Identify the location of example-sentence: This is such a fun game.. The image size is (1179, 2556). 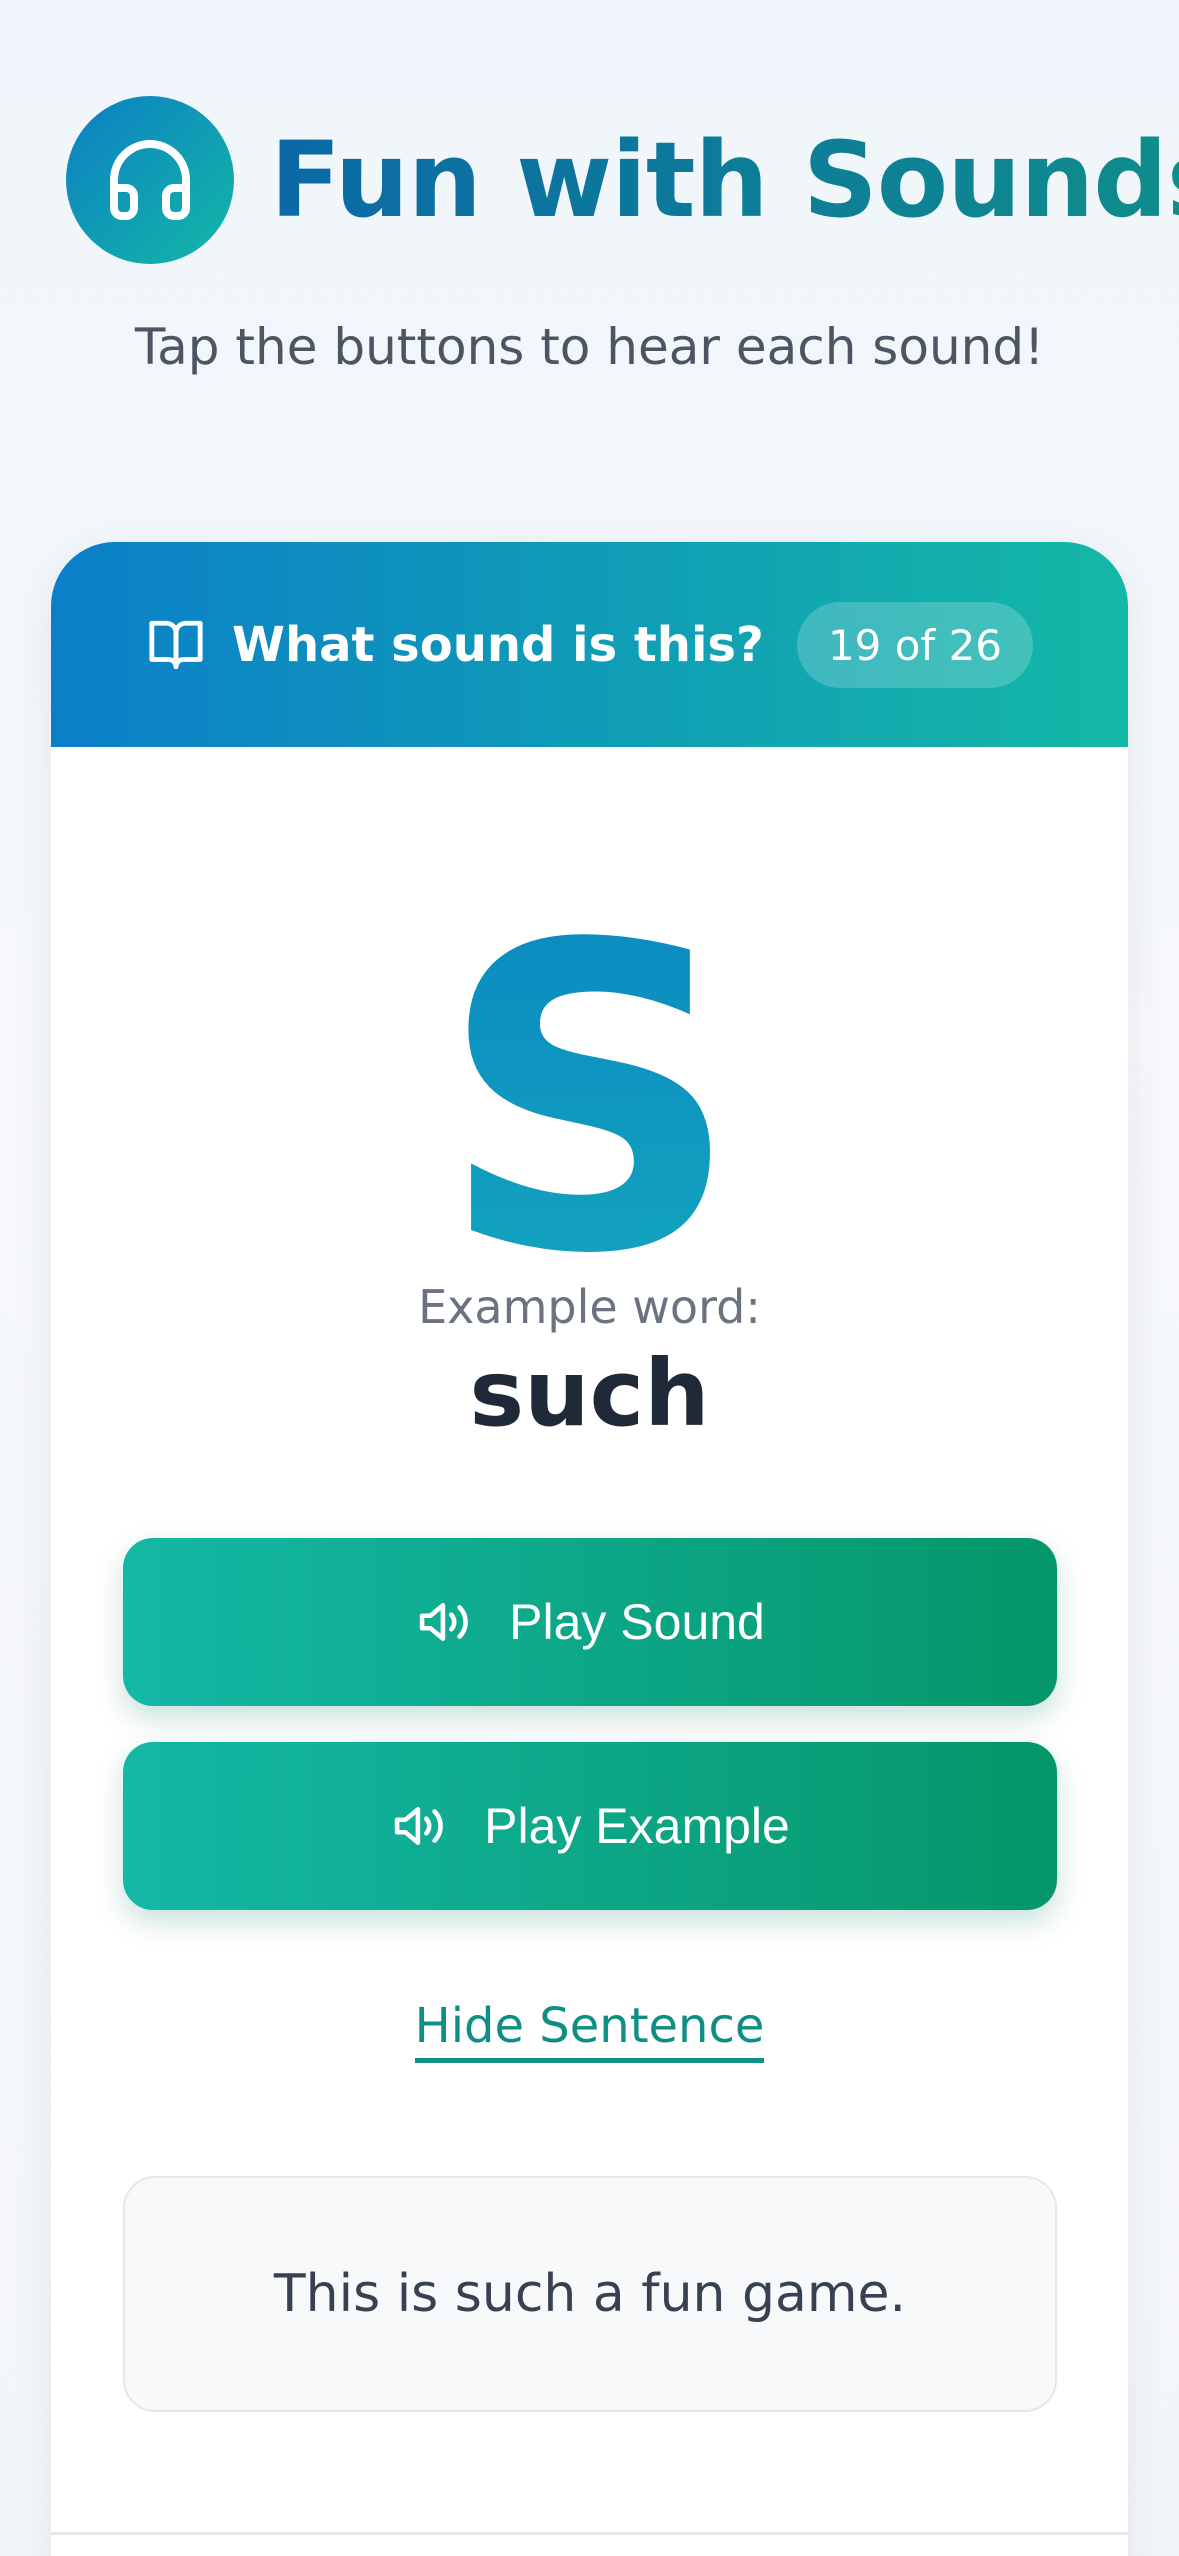
(590, 2294).